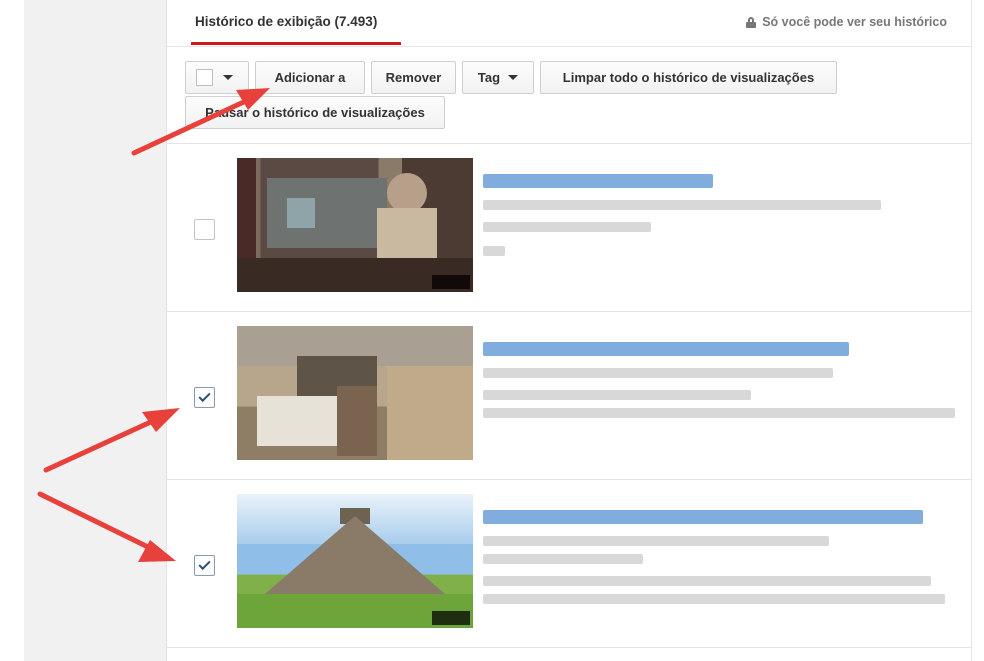 This screenshot has width=984, height=661. I want to click on page-title: Histórico de exibição (7.493), so click(286, 21).